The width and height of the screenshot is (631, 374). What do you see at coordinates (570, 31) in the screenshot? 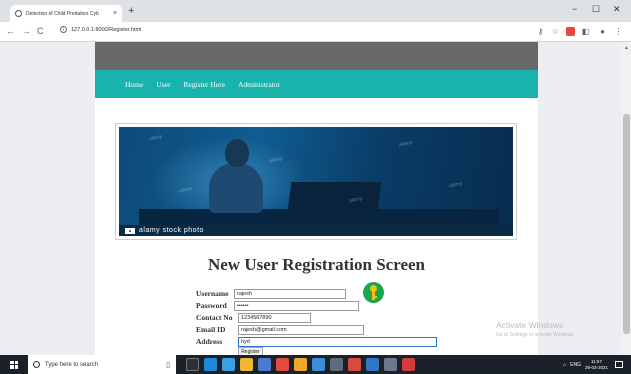
I see `extension-icon` at bounding box center [570, 31].